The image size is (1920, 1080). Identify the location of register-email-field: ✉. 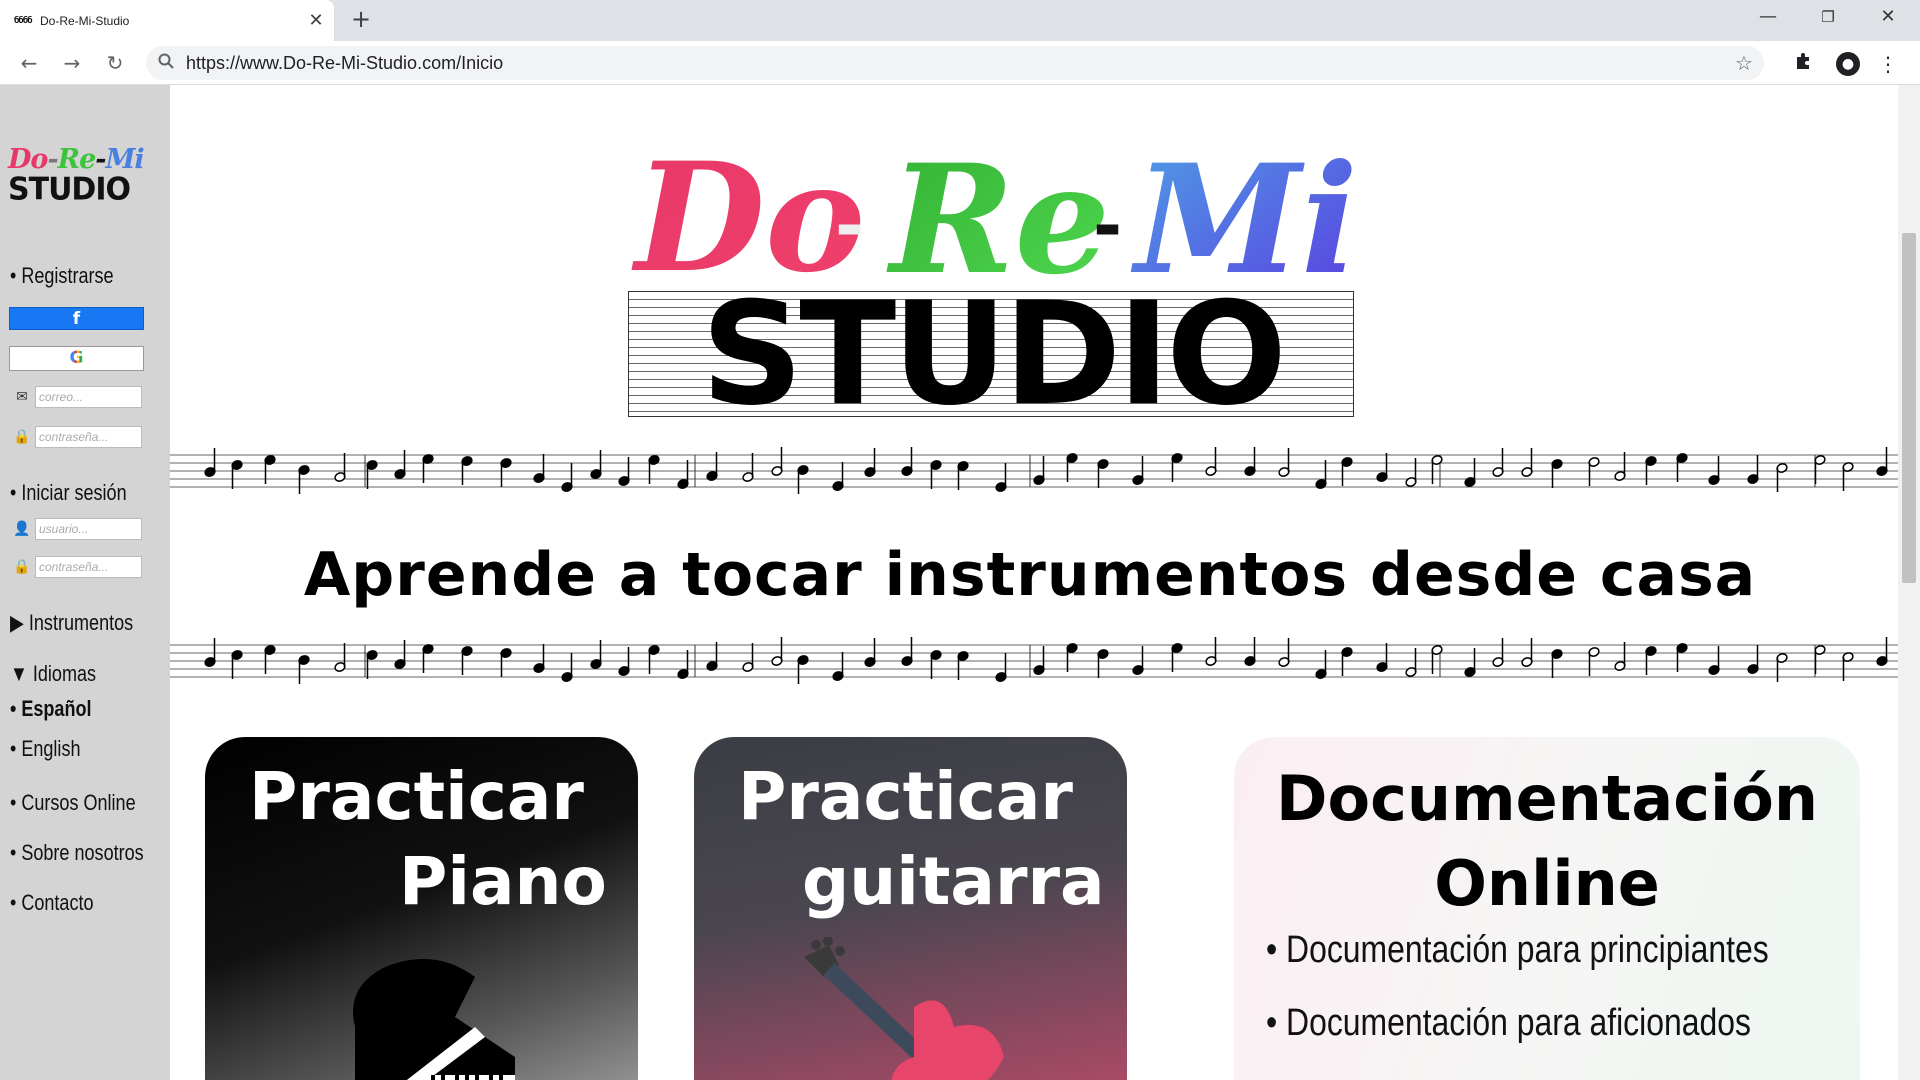
(76, 397).